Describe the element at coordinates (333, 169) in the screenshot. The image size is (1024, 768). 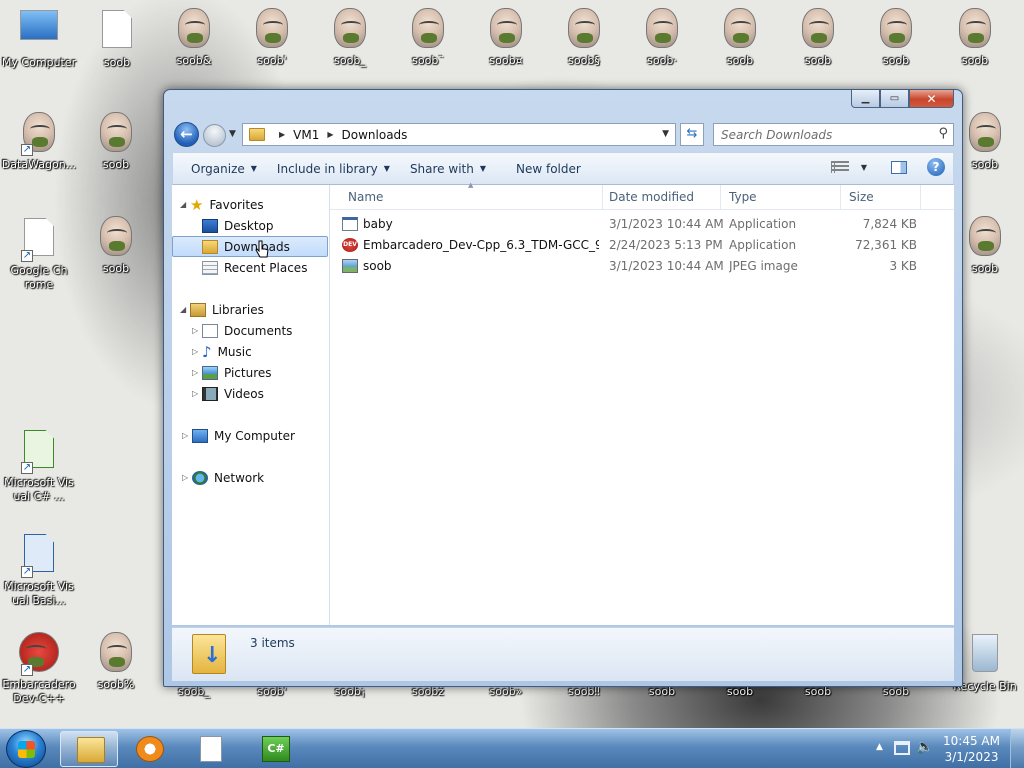
I see `include-in-library-button: Include in library ▼` at that location.